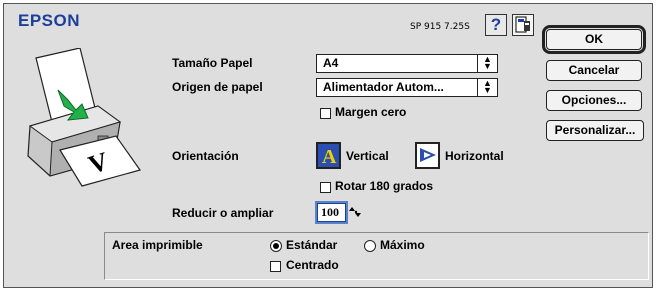  I want to click on paper-size-value: A4, so click(331, 63).